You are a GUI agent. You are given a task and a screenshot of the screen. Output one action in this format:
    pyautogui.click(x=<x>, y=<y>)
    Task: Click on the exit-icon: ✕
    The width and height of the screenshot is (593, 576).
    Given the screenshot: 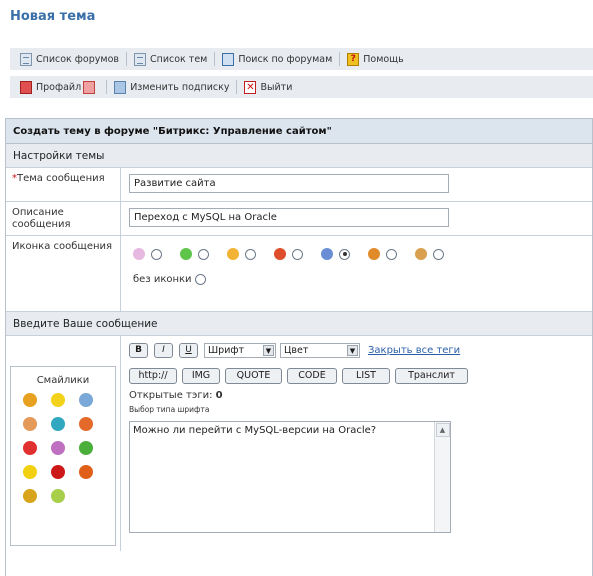 What is the action you would take?
    pyautogui.click(x=250, y=87)
    